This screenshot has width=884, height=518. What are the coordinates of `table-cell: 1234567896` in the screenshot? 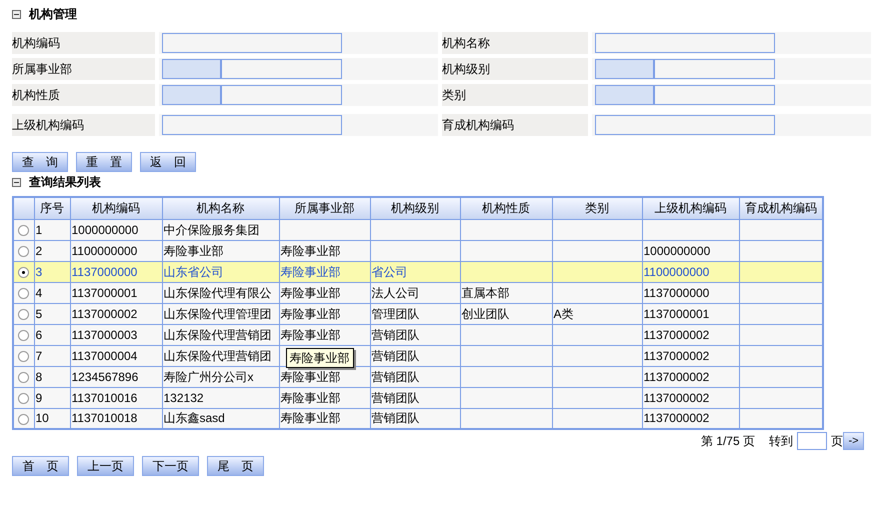 It's located at (105, 377).